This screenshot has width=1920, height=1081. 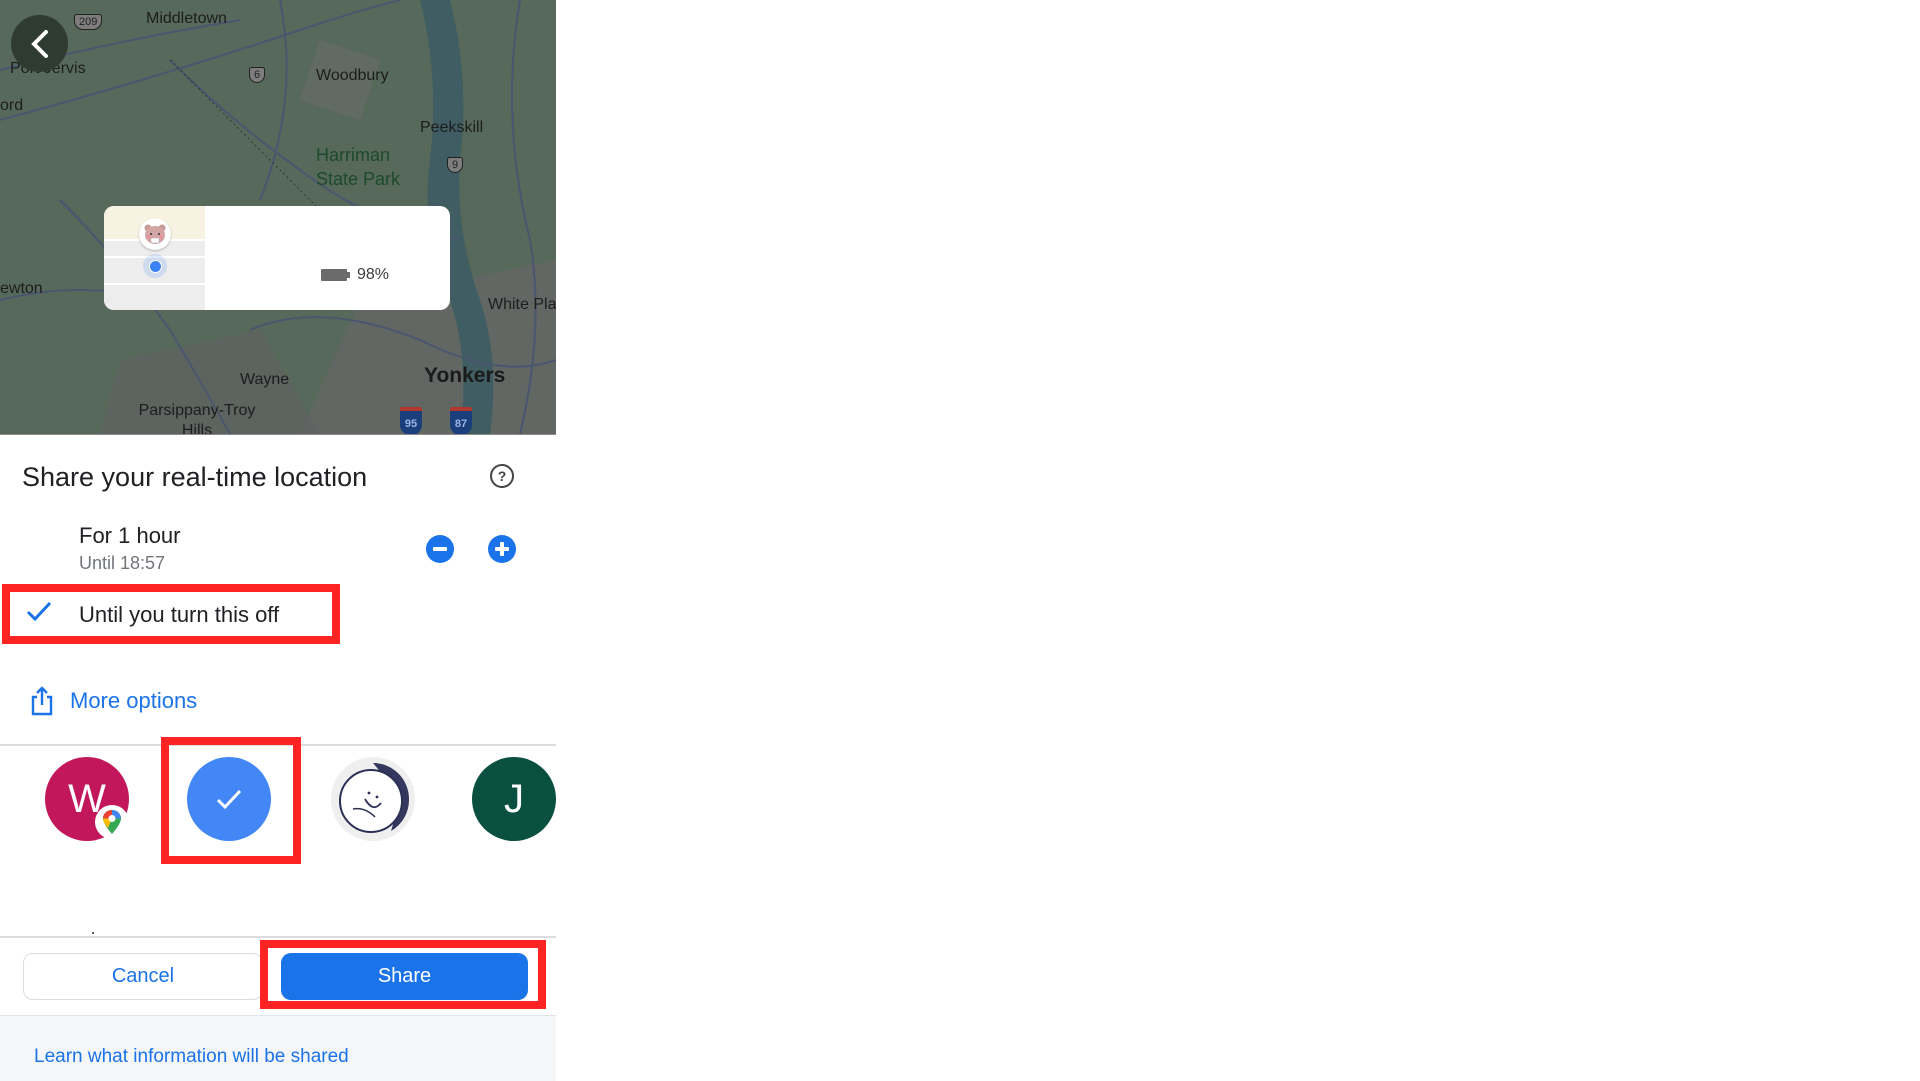 I want to click on battery-icon, so click(x=335, y=275).